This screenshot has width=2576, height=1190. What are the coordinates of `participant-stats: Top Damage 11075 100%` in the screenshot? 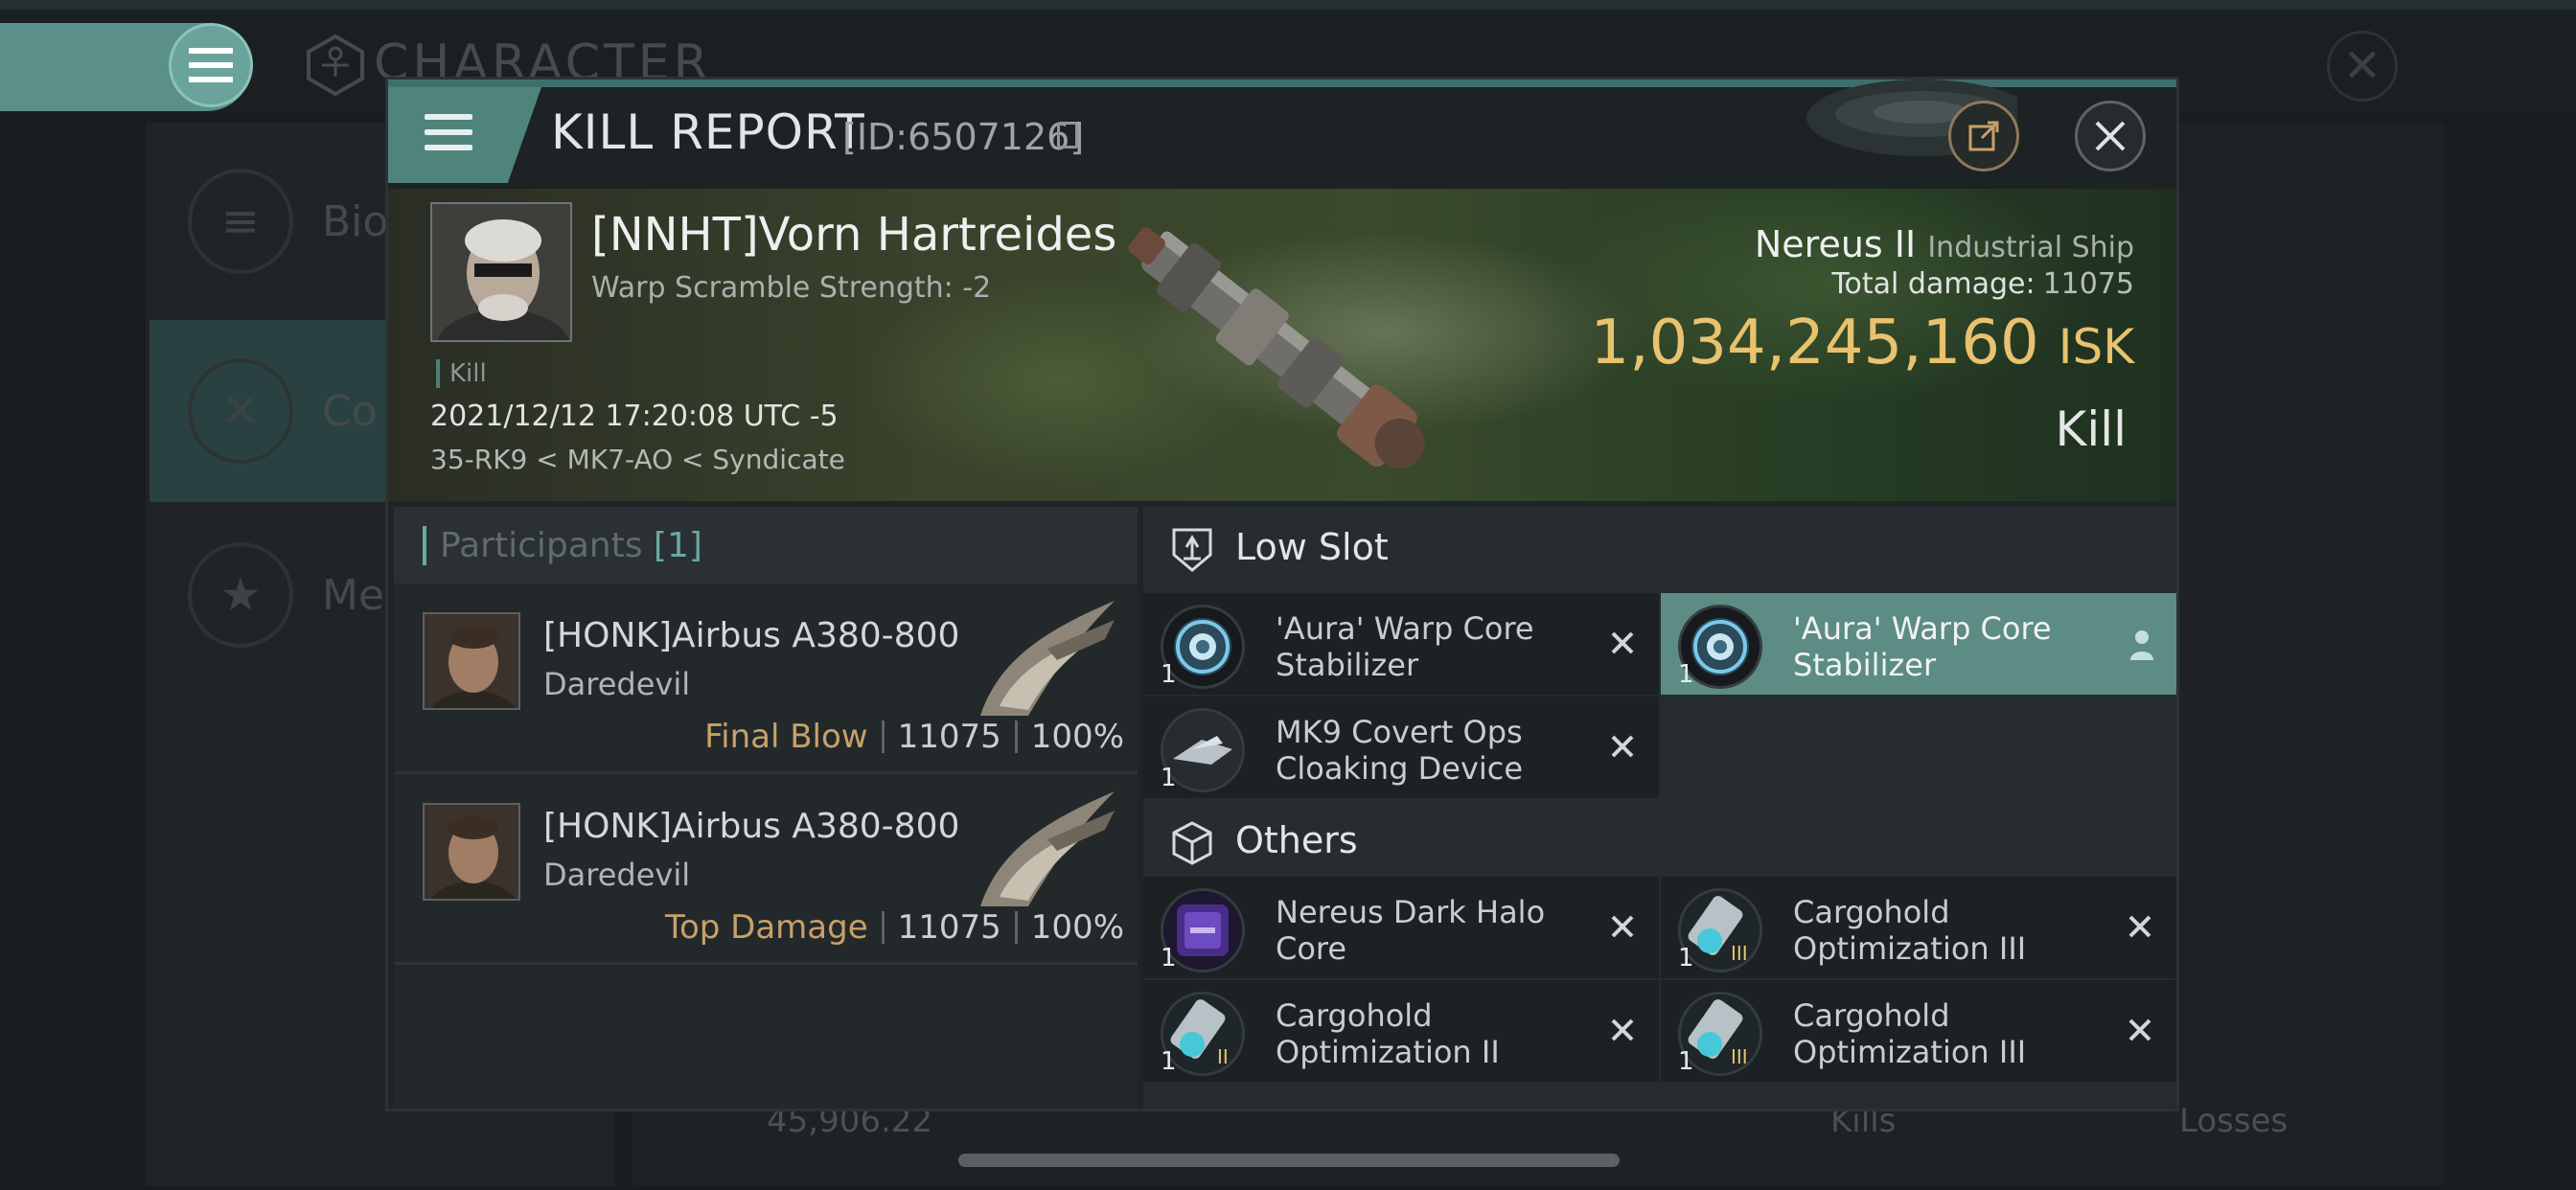 It's located at (894, 928).